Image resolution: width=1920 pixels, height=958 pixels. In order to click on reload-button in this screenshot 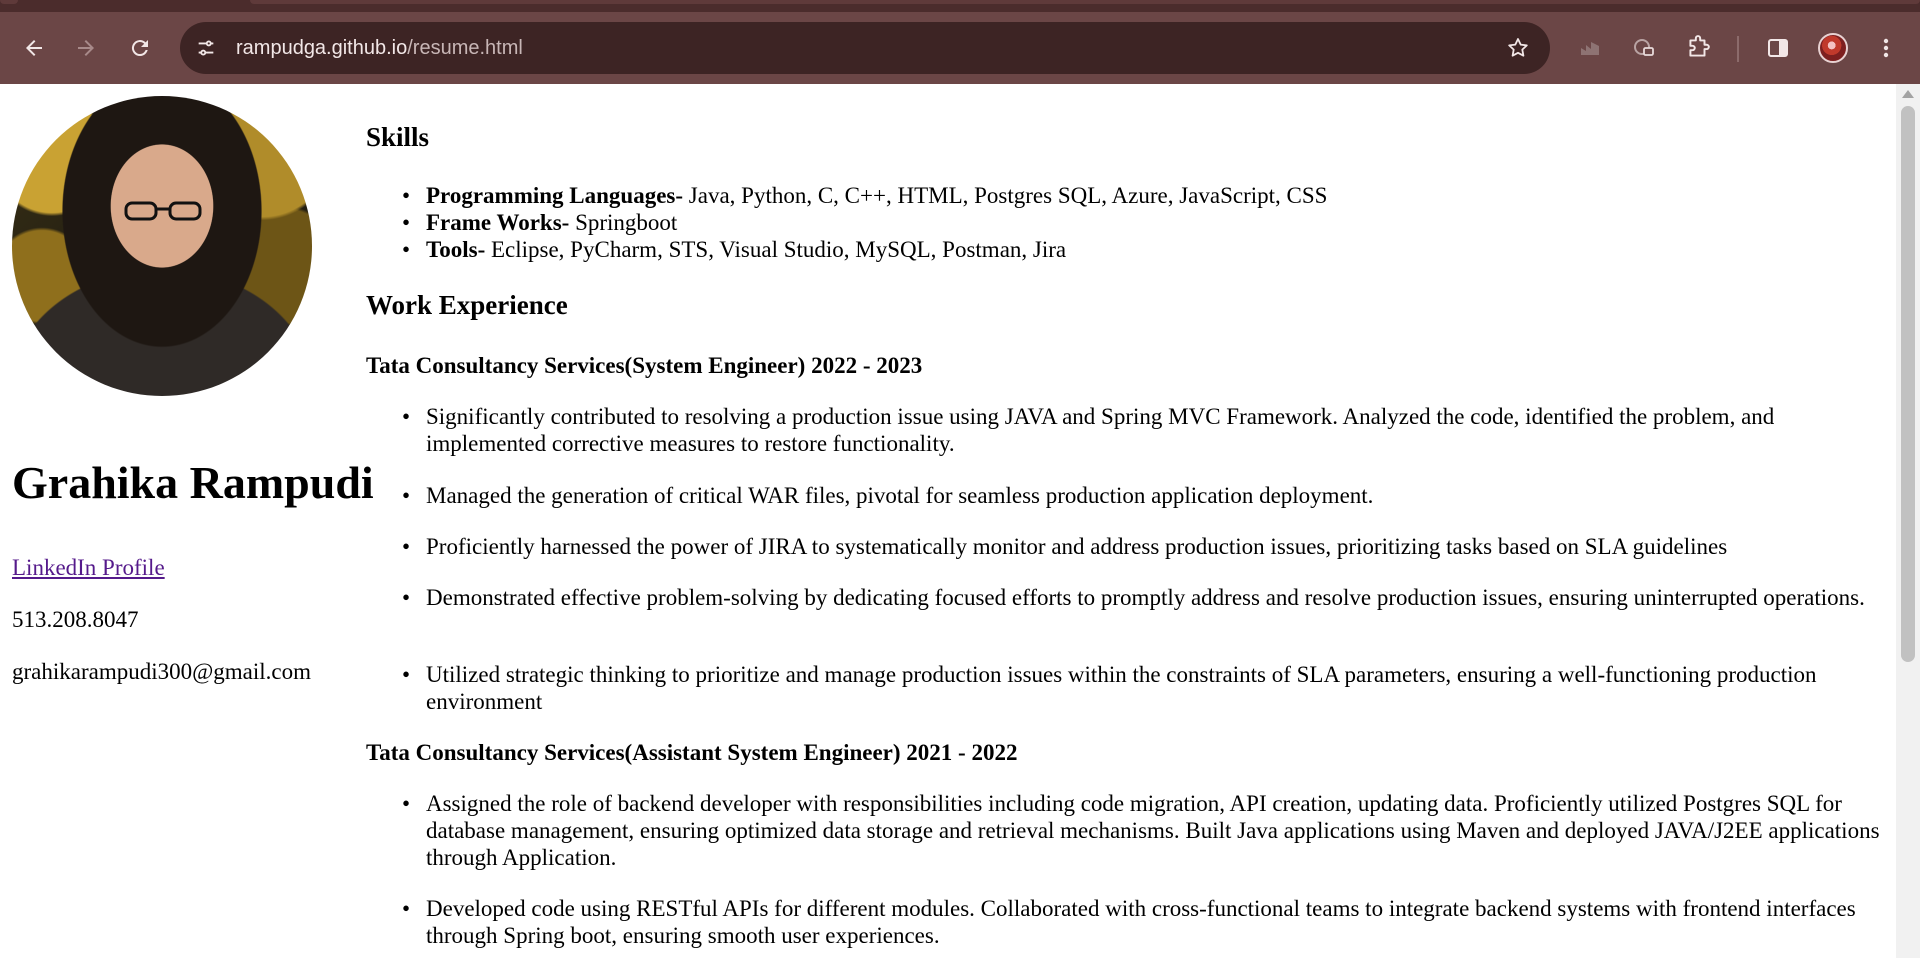, I will do `click(140, 48)`.